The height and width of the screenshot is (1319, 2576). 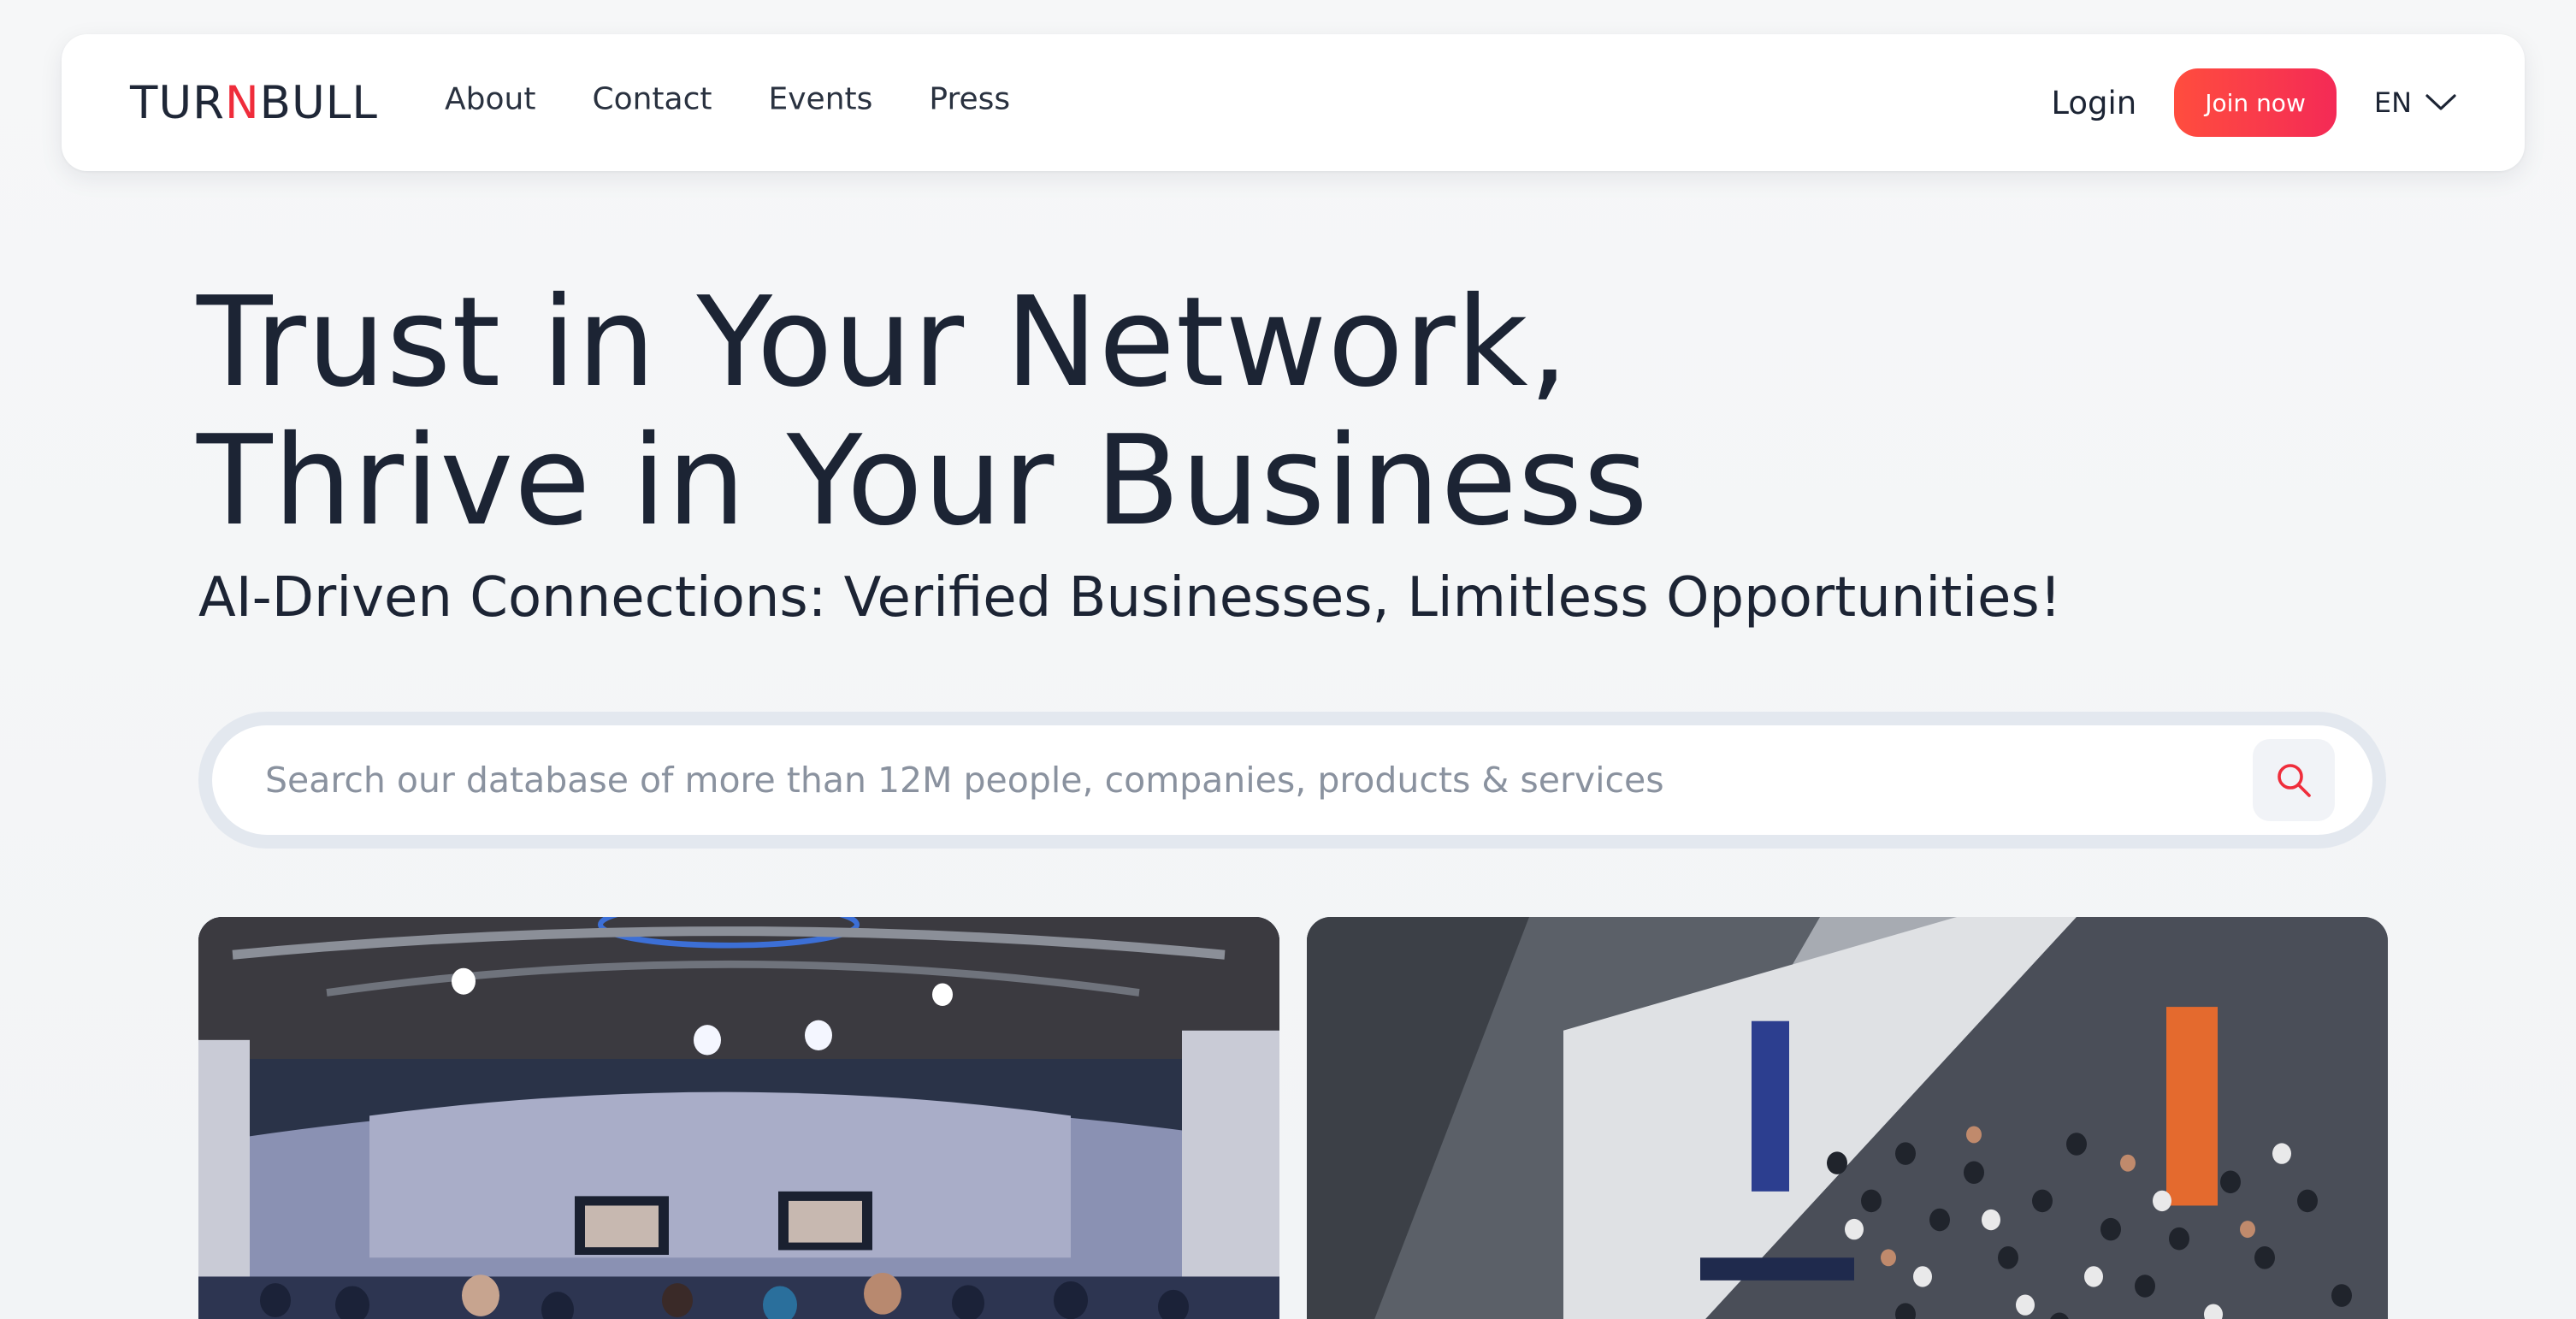 I want to click on search-box, so click(x=1292, y=780).